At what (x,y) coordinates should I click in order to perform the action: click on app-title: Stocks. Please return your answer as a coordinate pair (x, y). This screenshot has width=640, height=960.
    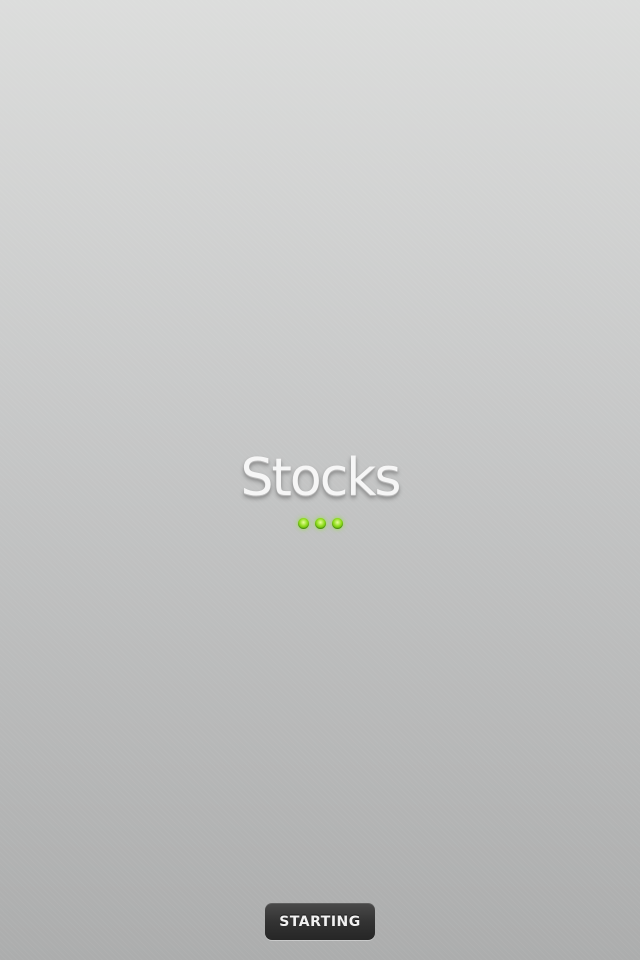
    Looking at the image, I should click on (320, 478).